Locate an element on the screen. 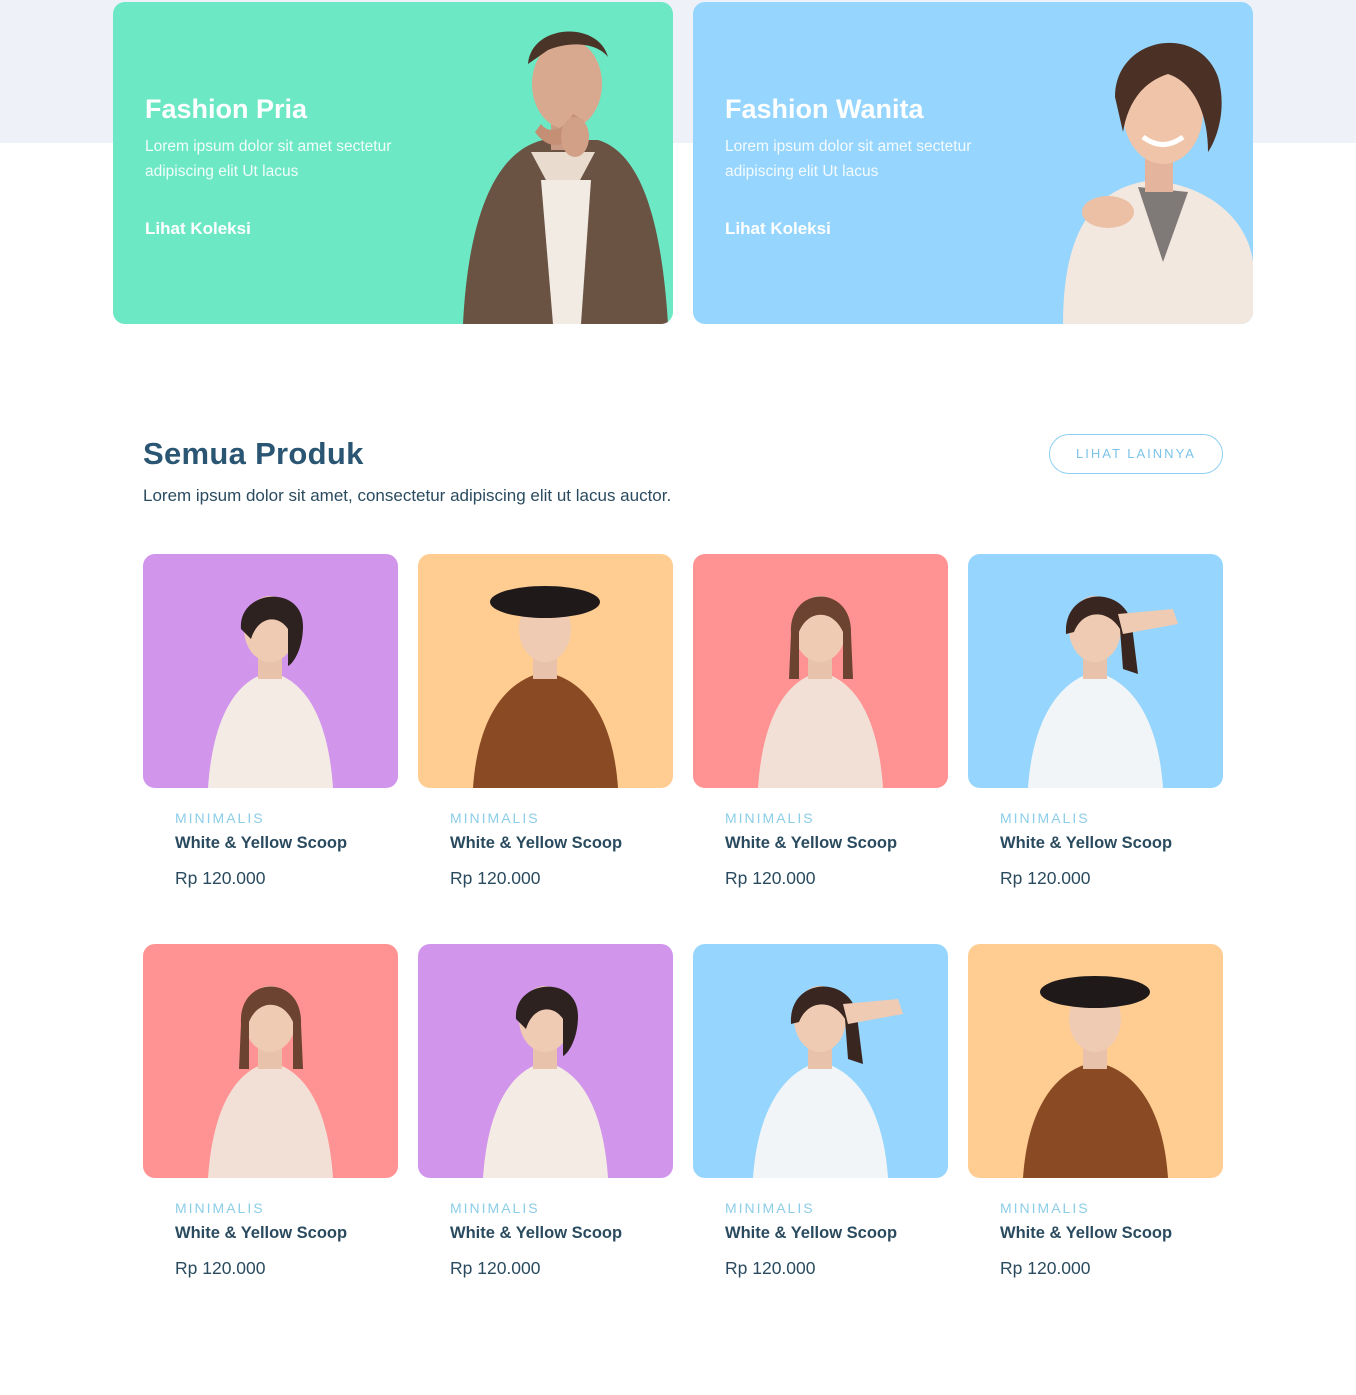  male-model-photo is located at coordinates (565, 177).